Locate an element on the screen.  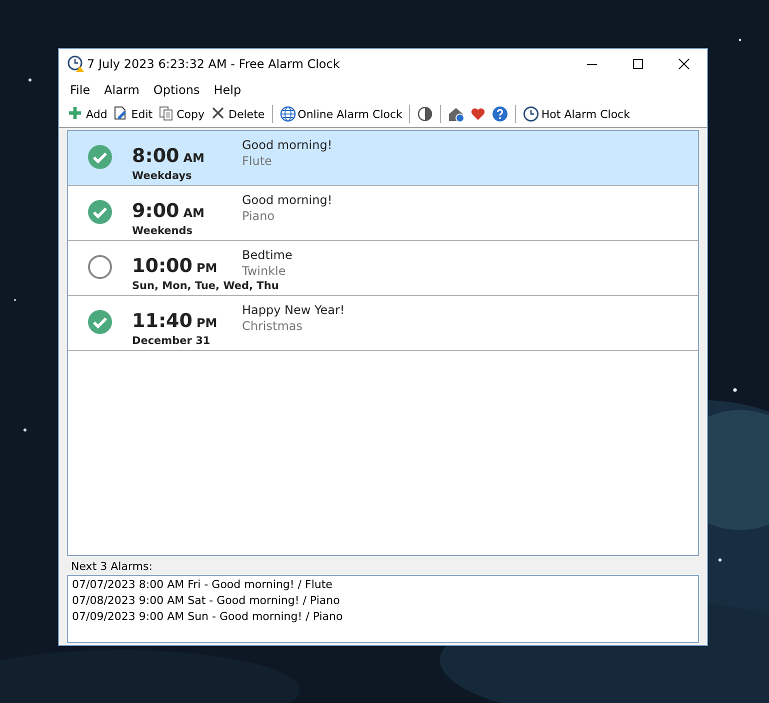
toolbar-button: Delete is located at coordinates (238, 114).